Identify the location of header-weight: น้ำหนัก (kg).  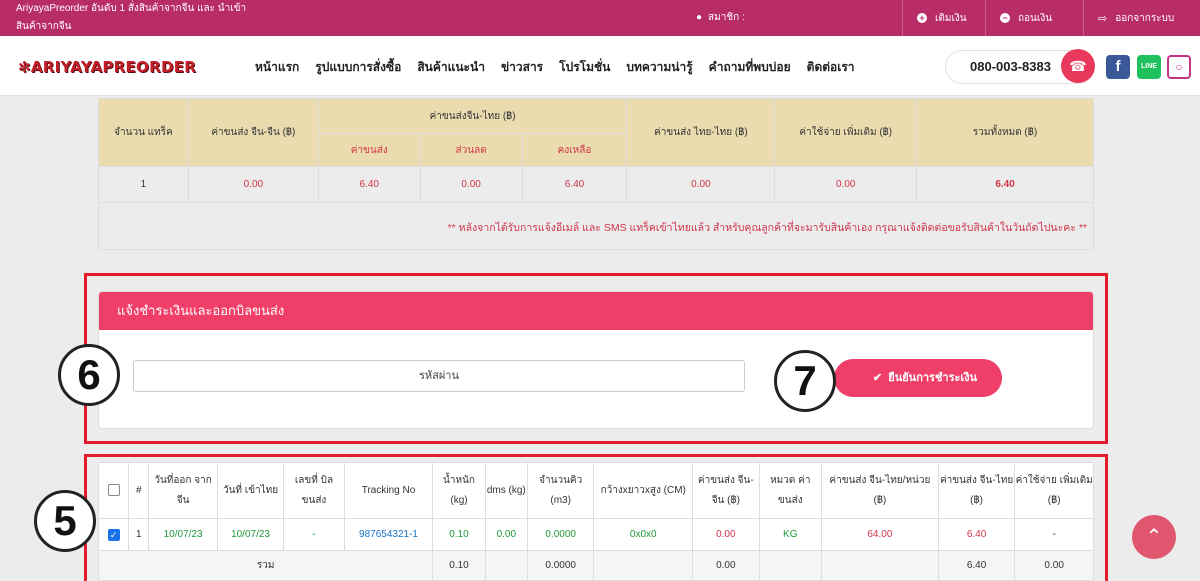
(459, 490).